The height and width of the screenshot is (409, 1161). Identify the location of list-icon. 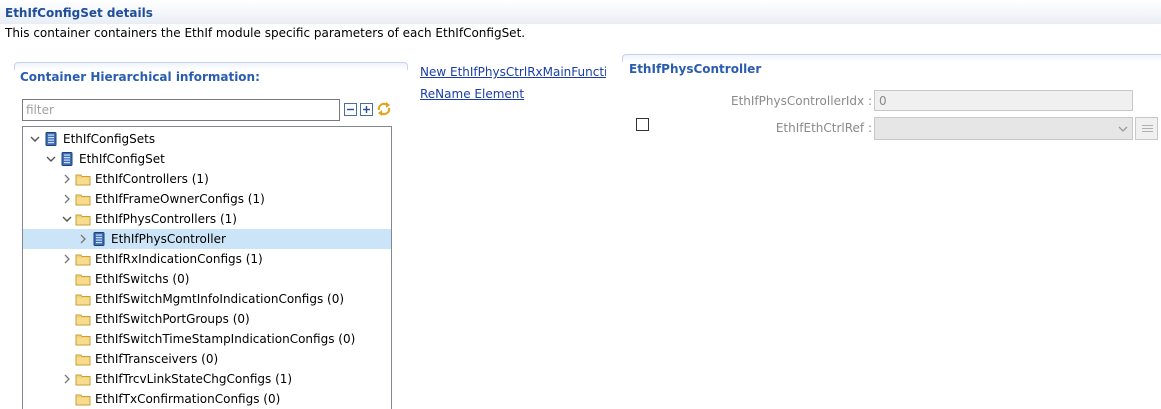
(1147, 128).